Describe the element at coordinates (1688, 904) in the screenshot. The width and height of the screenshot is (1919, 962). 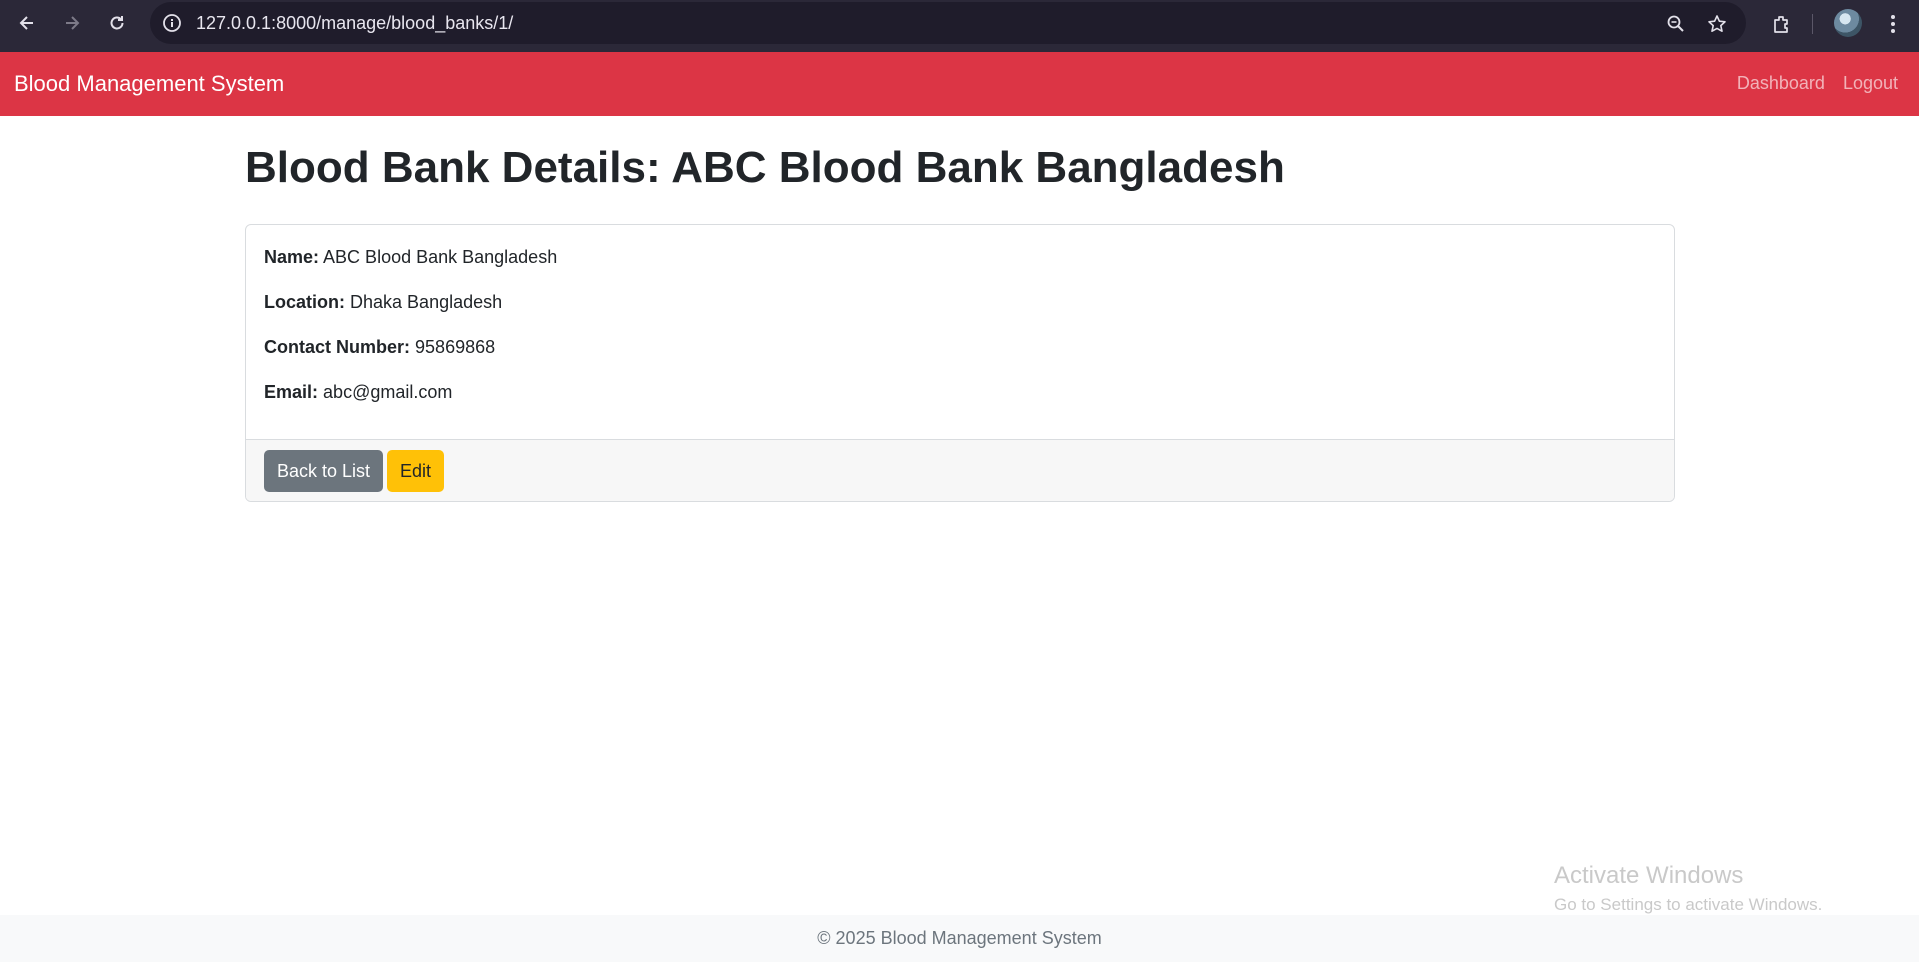
I see `activate-windows-subtitle: Go to Settings to activate Windows.` at that location.